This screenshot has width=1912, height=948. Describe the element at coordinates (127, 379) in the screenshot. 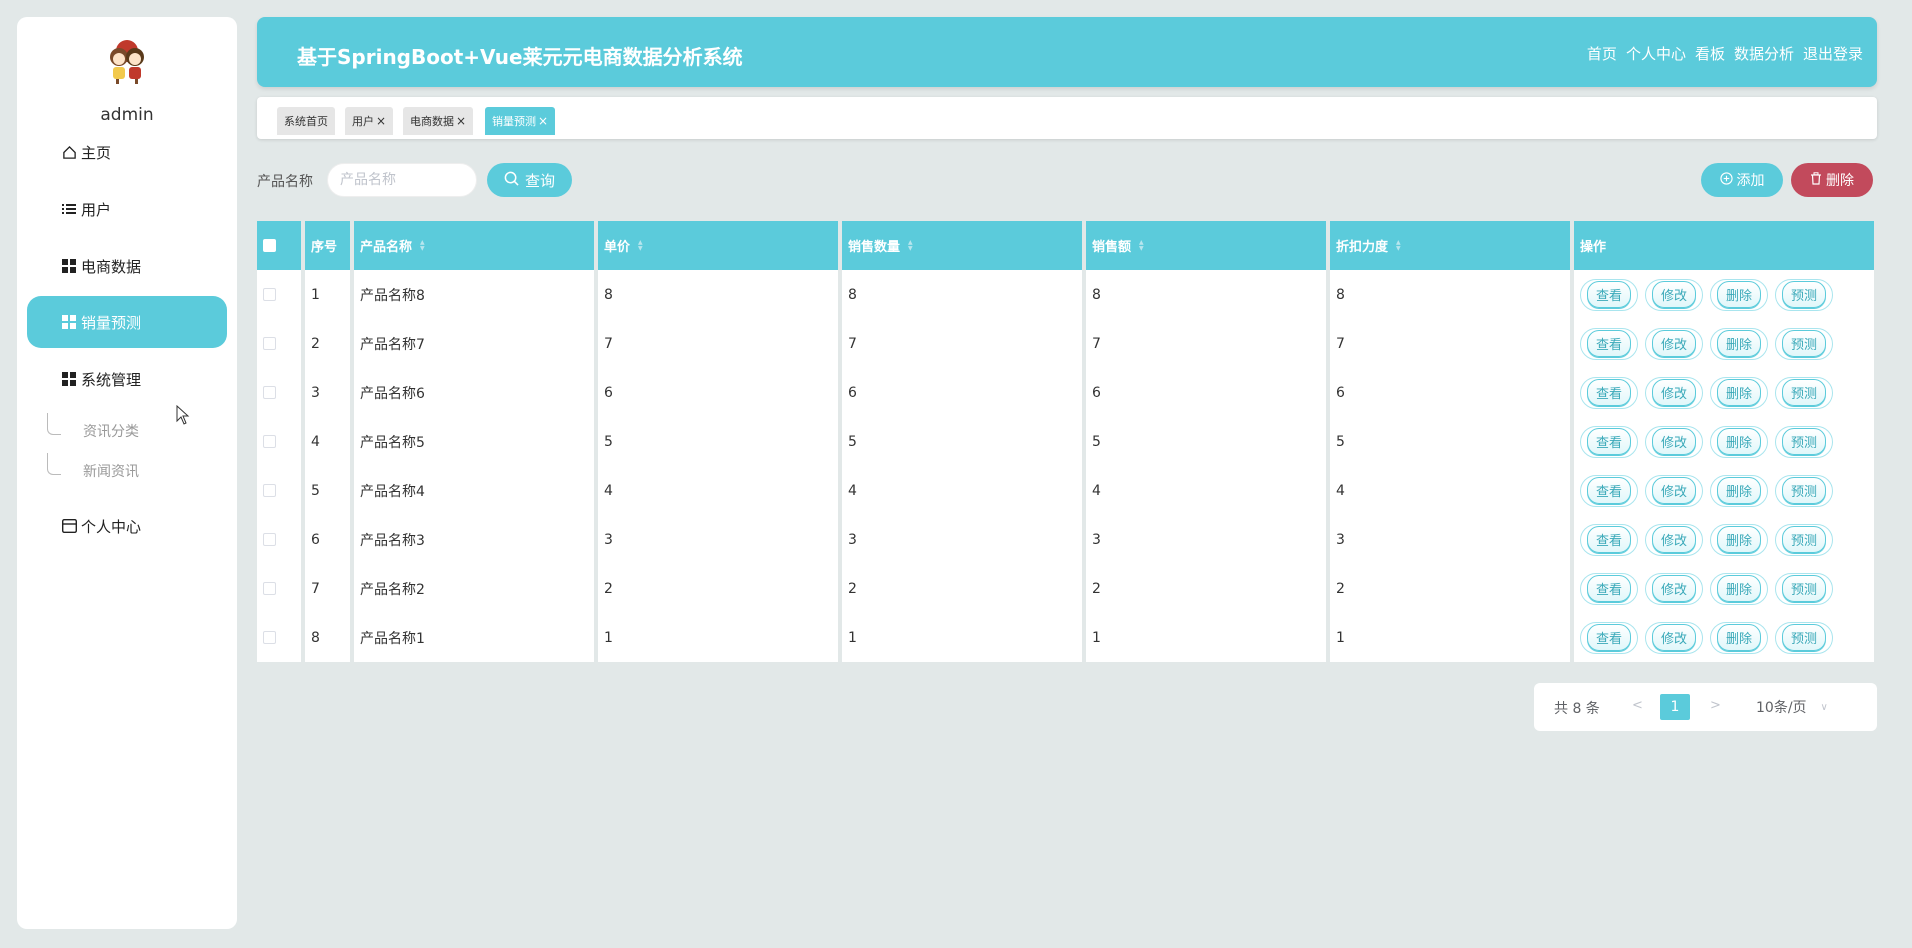

I see `sidebar-item-system-management: 系统管理` at that location.